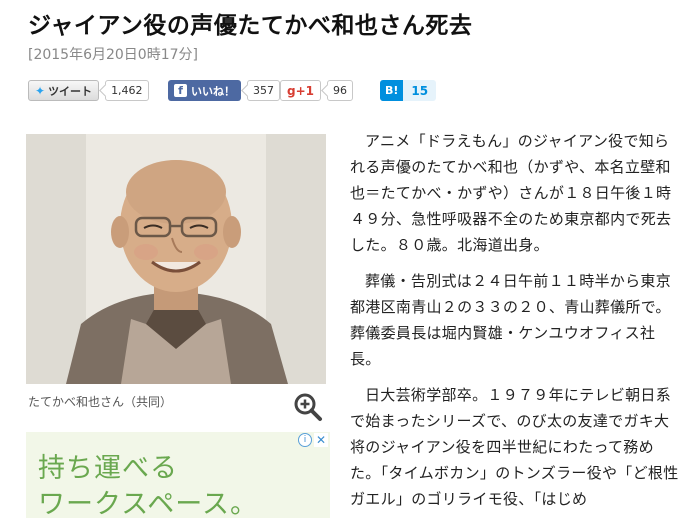  What do you see at coordinates (420, 90) in the screenshot?
I see `hatena-count: 15` at bounding box center [420, 90].